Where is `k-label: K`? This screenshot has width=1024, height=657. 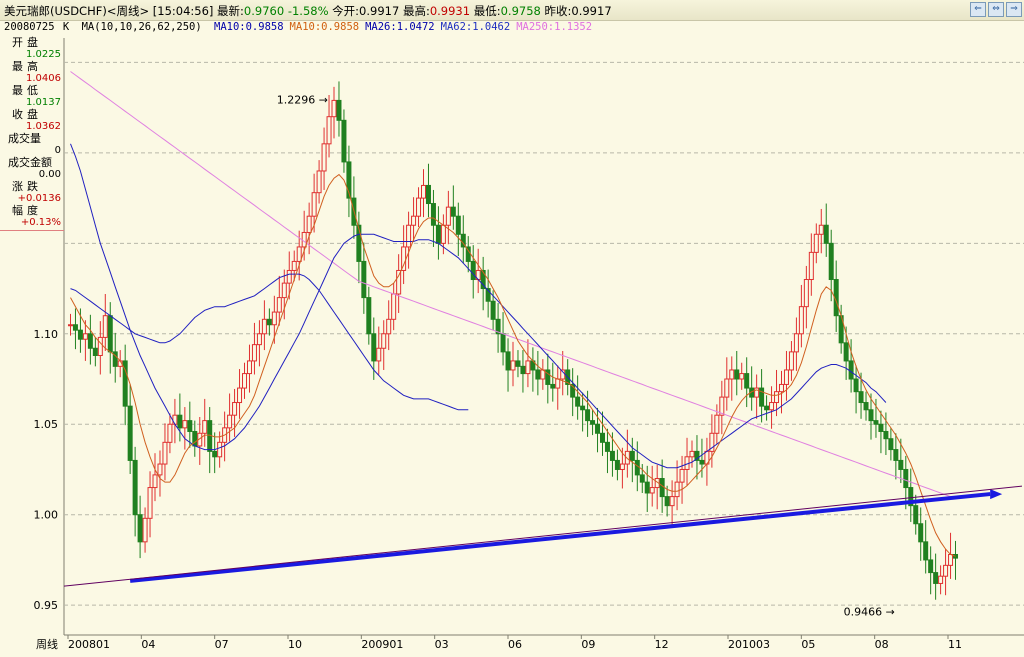
k-label: K is located at coordinates (66, 27).